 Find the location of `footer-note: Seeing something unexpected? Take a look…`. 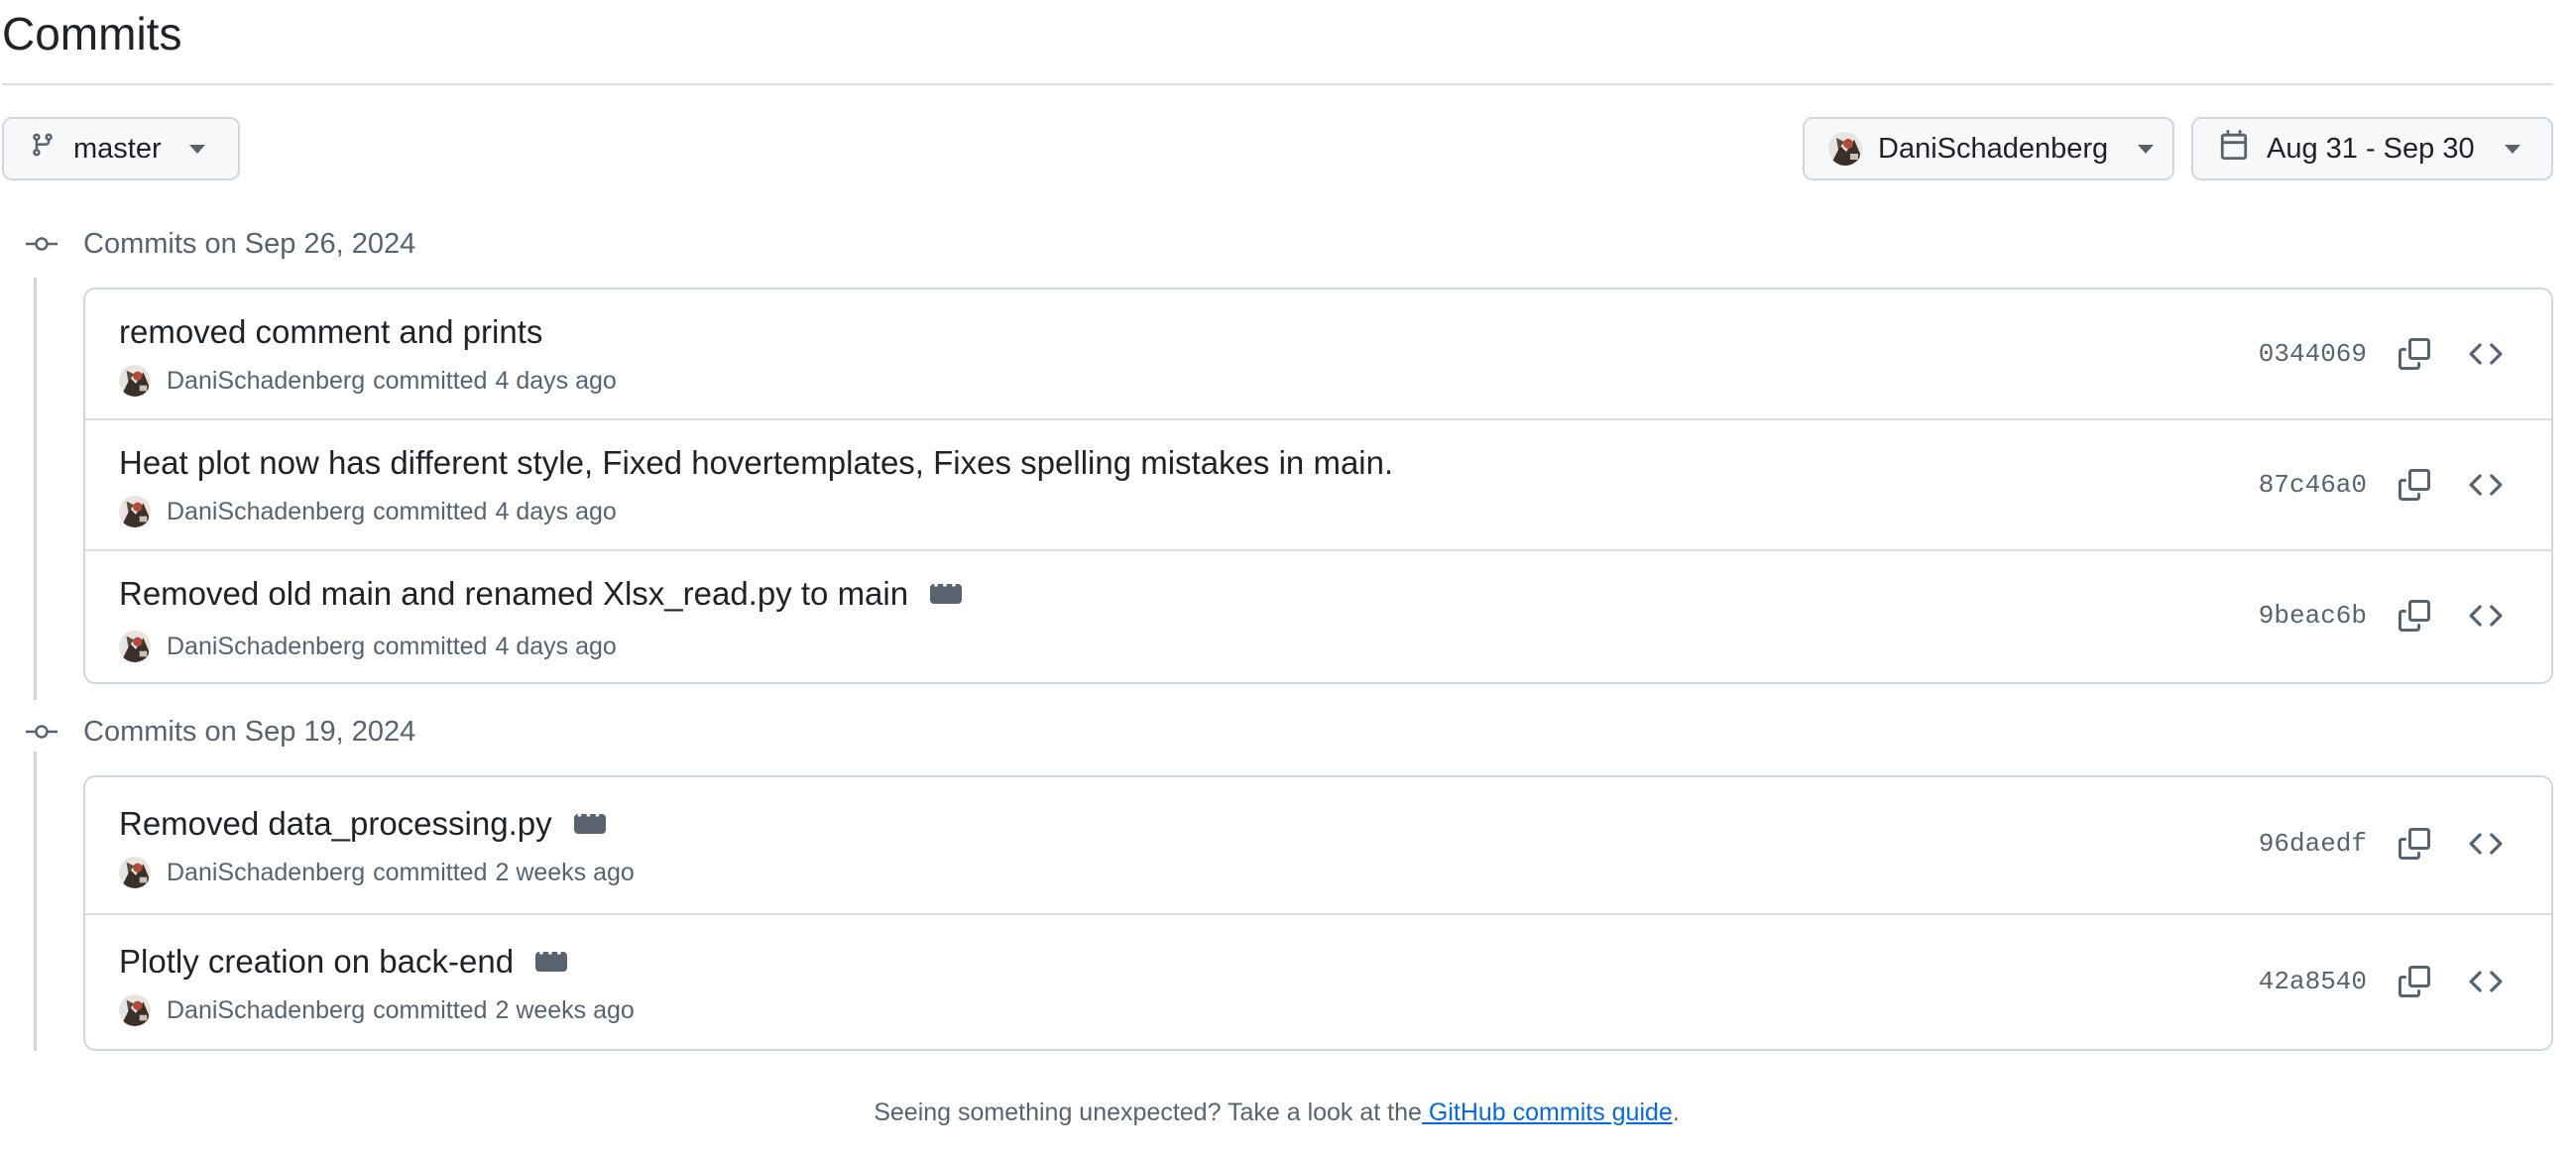

footer-note: Seeing something unexpected? Take a look… is located at coordinates (1276, 1113).